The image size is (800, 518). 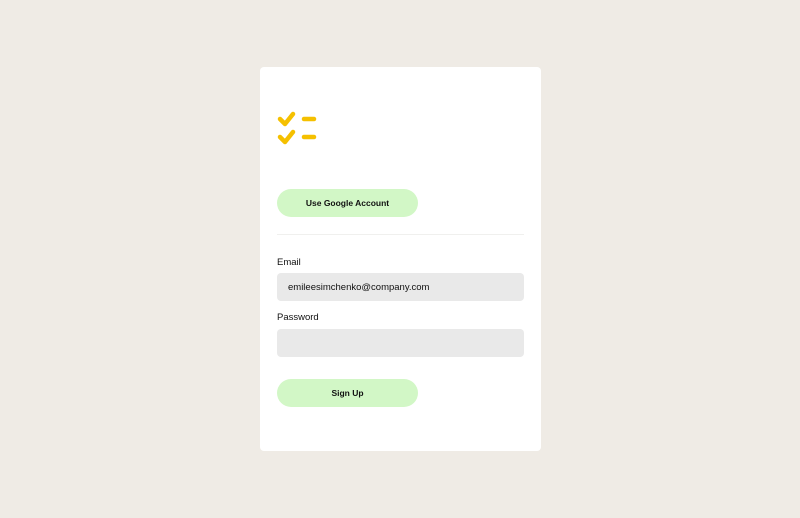 What do you see at coordinates (298, 317) in the screenshot?
I see `password-label: Password` at bounding box center [298, 317].